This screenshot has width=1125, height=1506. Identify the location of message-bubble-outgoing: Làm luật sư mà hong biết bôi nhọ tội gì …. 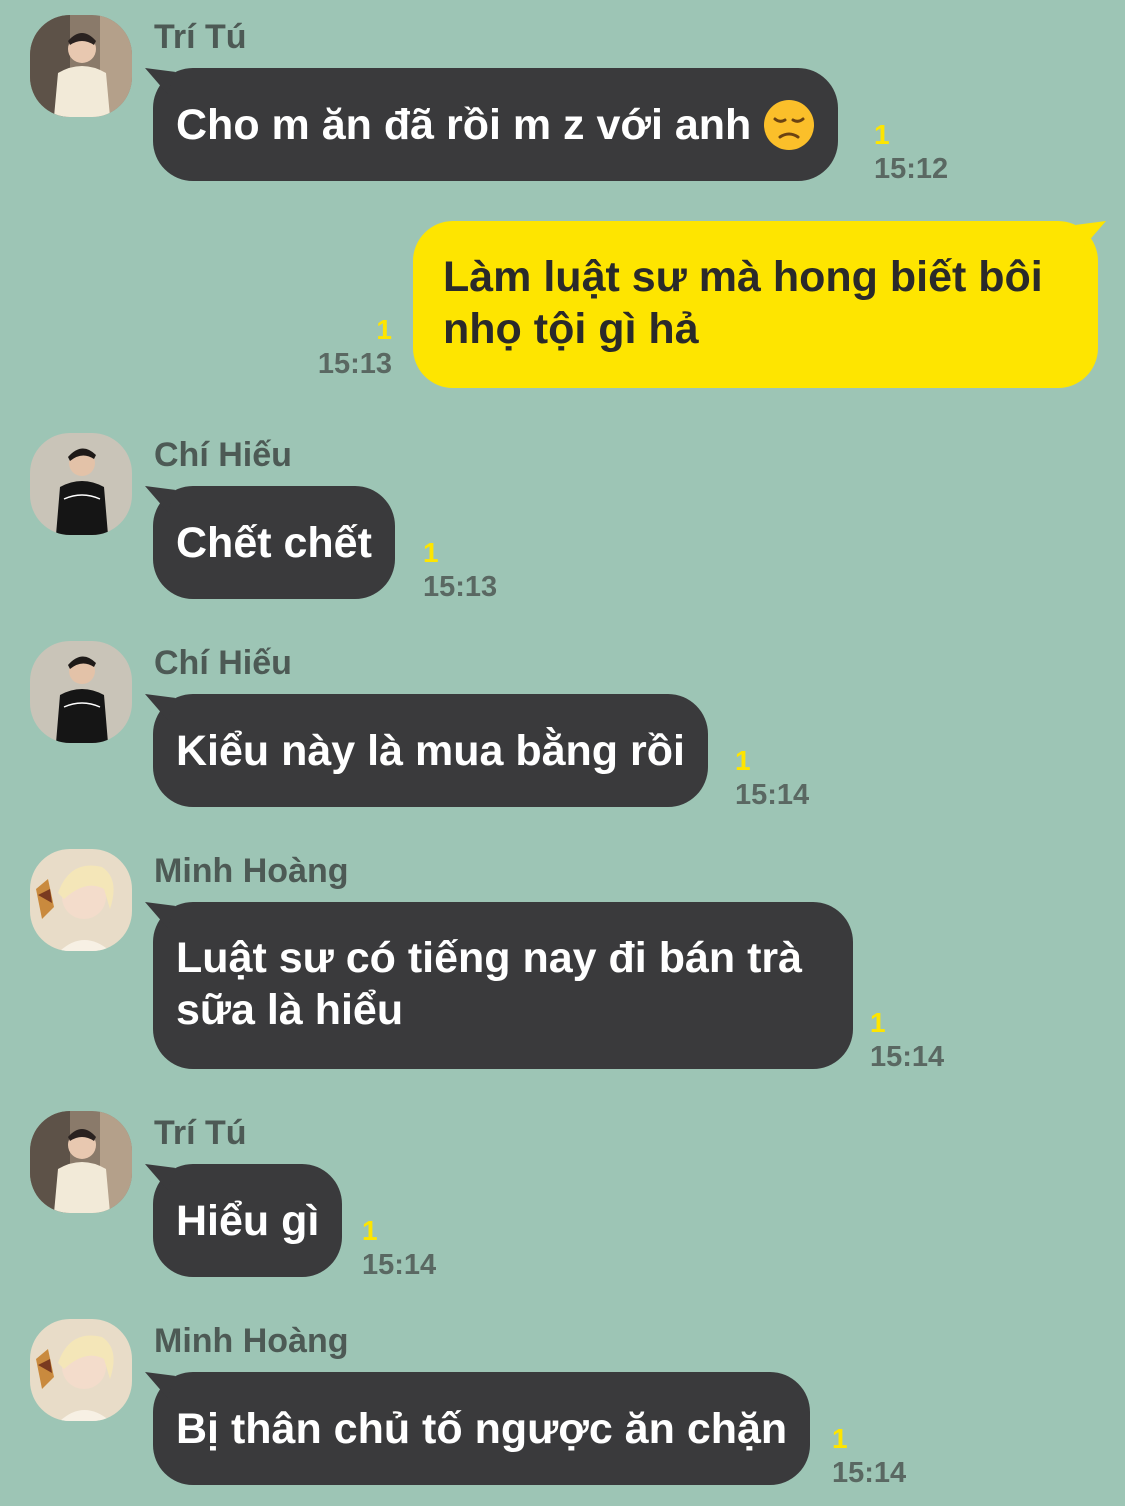
(755, 304).